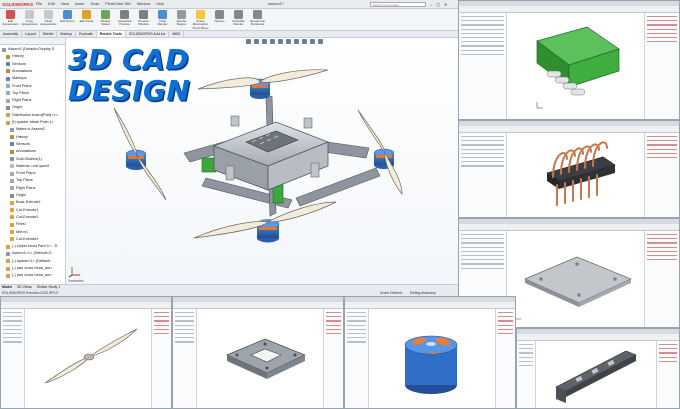  Describe the element at coordinates (21, 159) in the screenshot. I see `tree-item: Solid Bodies(1)` at that location.